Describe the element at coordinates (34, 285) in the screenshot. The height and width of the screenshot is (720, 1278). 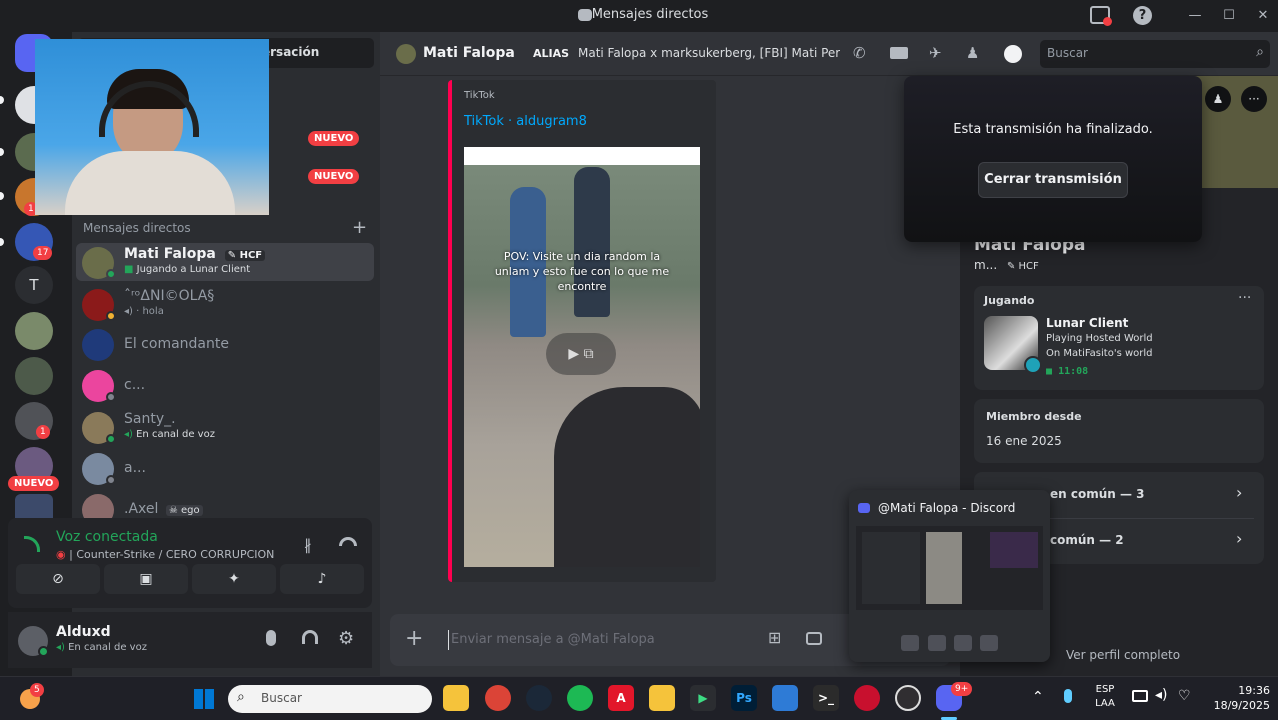
I see `server-t: T` at that location.